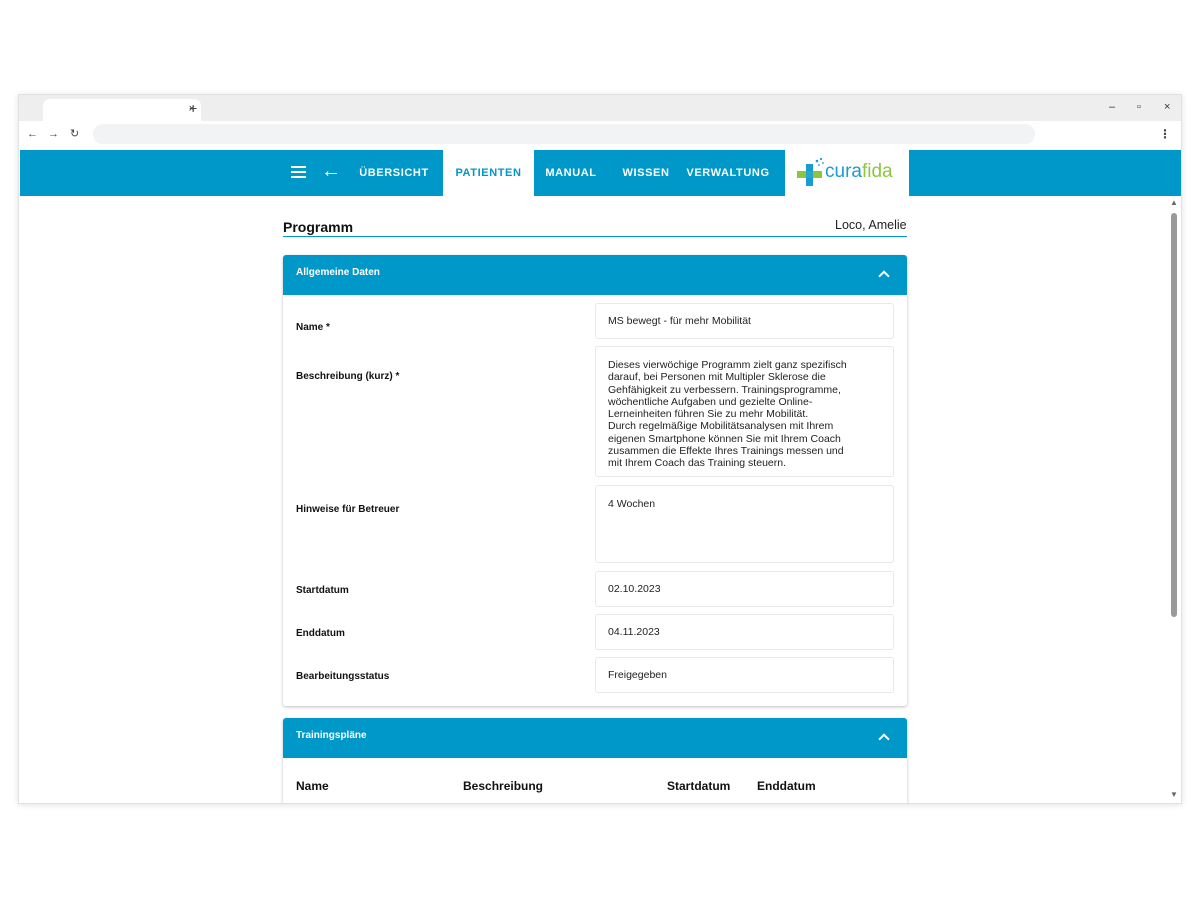 This screenshot has height=900, width=1200. What do you see at coordinates (343, 676) in the screenshot?
I see `status-label: Bearbeitungsstatus` at bounding box center [343, 676].